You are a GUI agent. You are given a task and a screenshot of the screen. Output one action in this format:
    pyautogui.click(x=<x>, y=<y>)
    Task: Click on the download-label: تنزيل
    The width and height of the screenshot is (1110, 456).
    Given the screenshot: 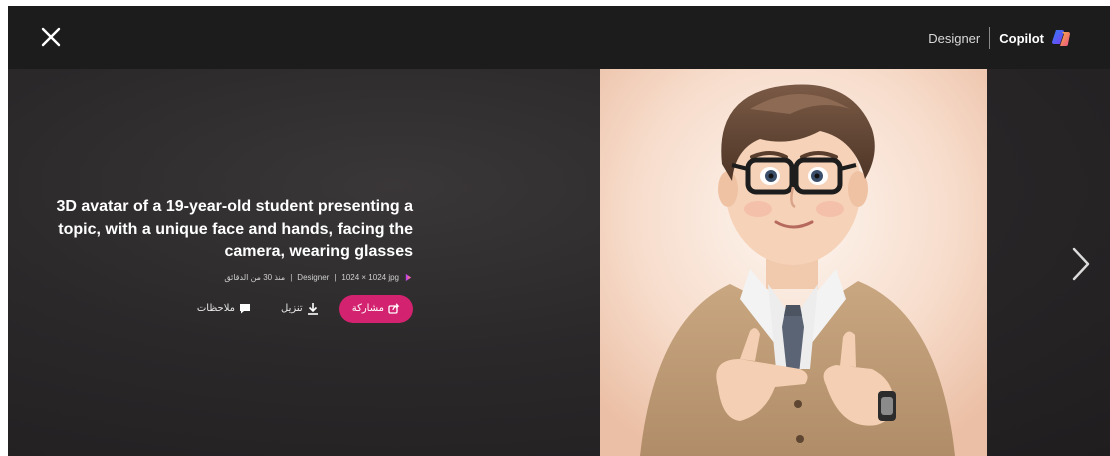 What is the action you would take?
    pyautogui.click(x=292, y=308)
    